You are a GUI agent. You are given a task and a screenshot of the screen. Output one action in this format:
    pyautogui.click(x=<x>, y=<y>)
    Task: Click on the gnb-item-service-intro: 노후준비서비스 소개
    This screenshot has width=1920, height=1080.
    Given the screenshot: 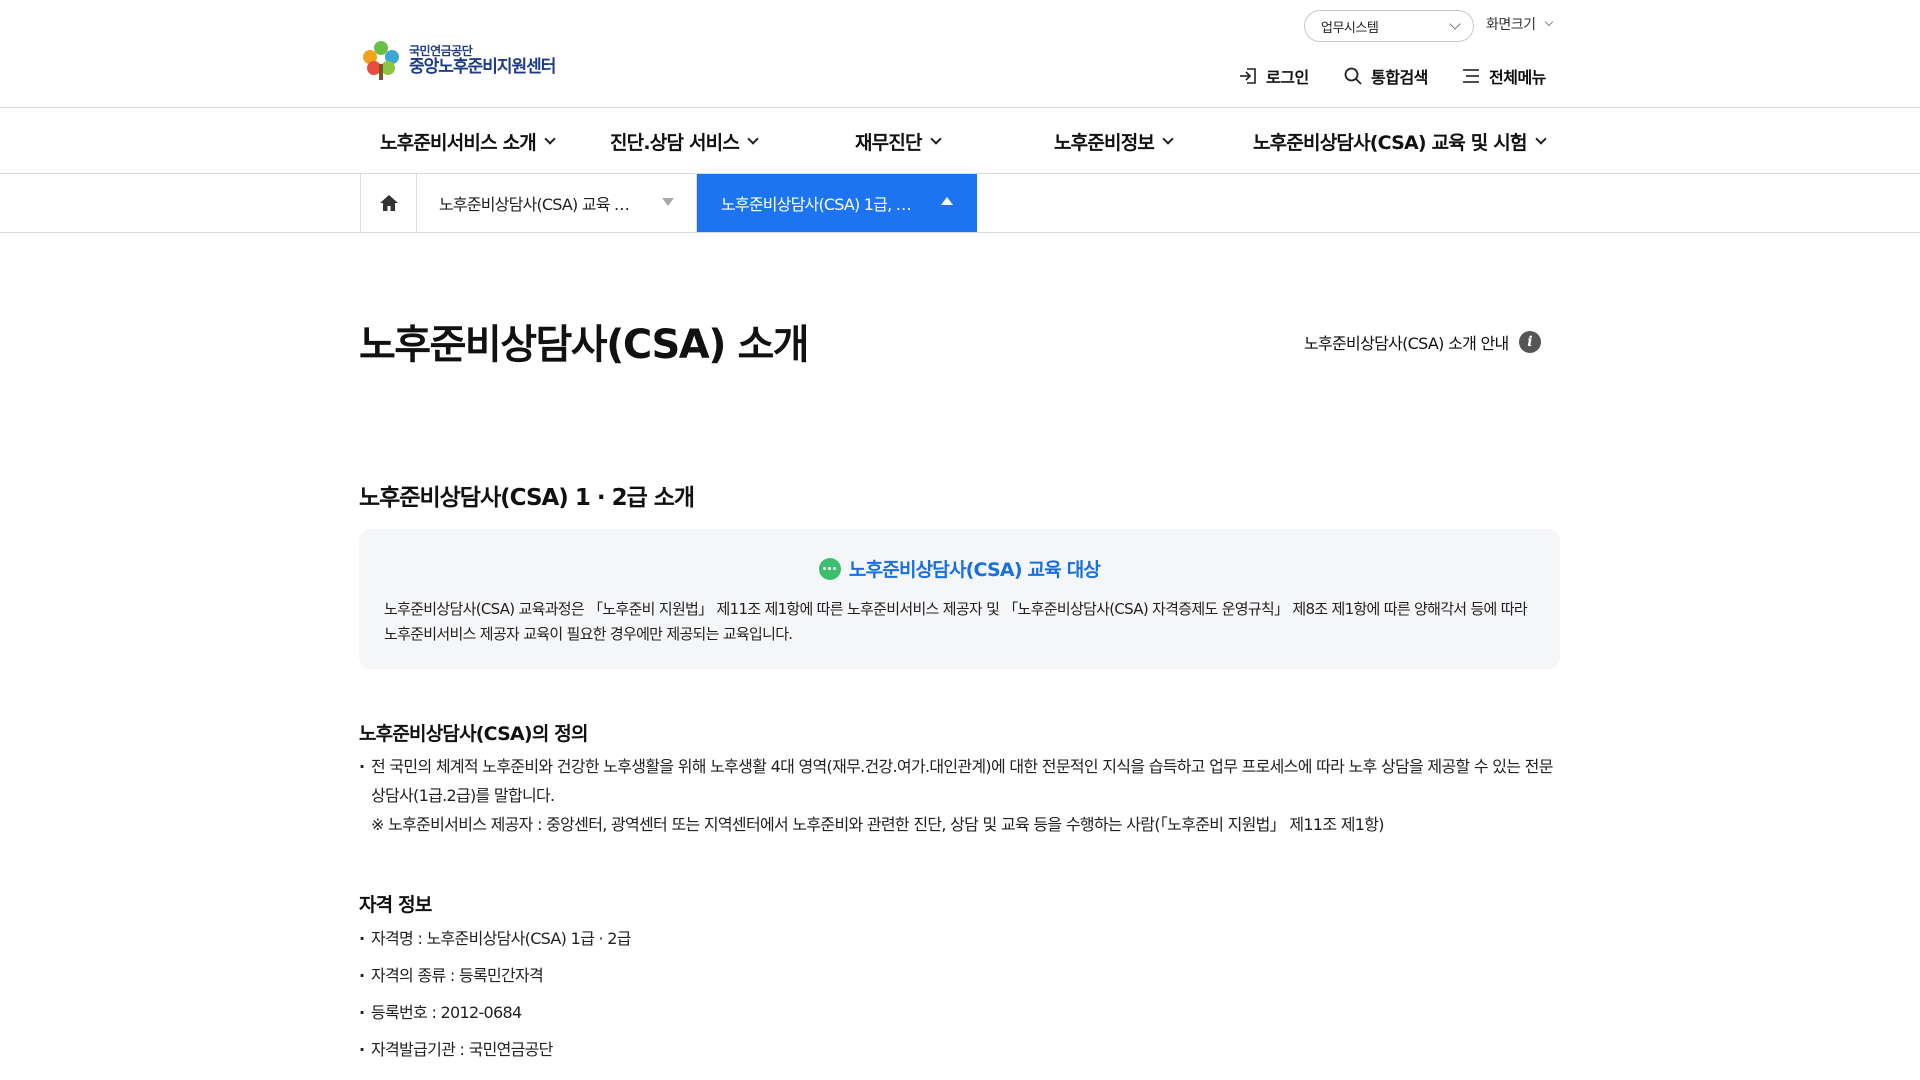 What is the action you would take?
    pyautogui.click(x=468, y=141)
    